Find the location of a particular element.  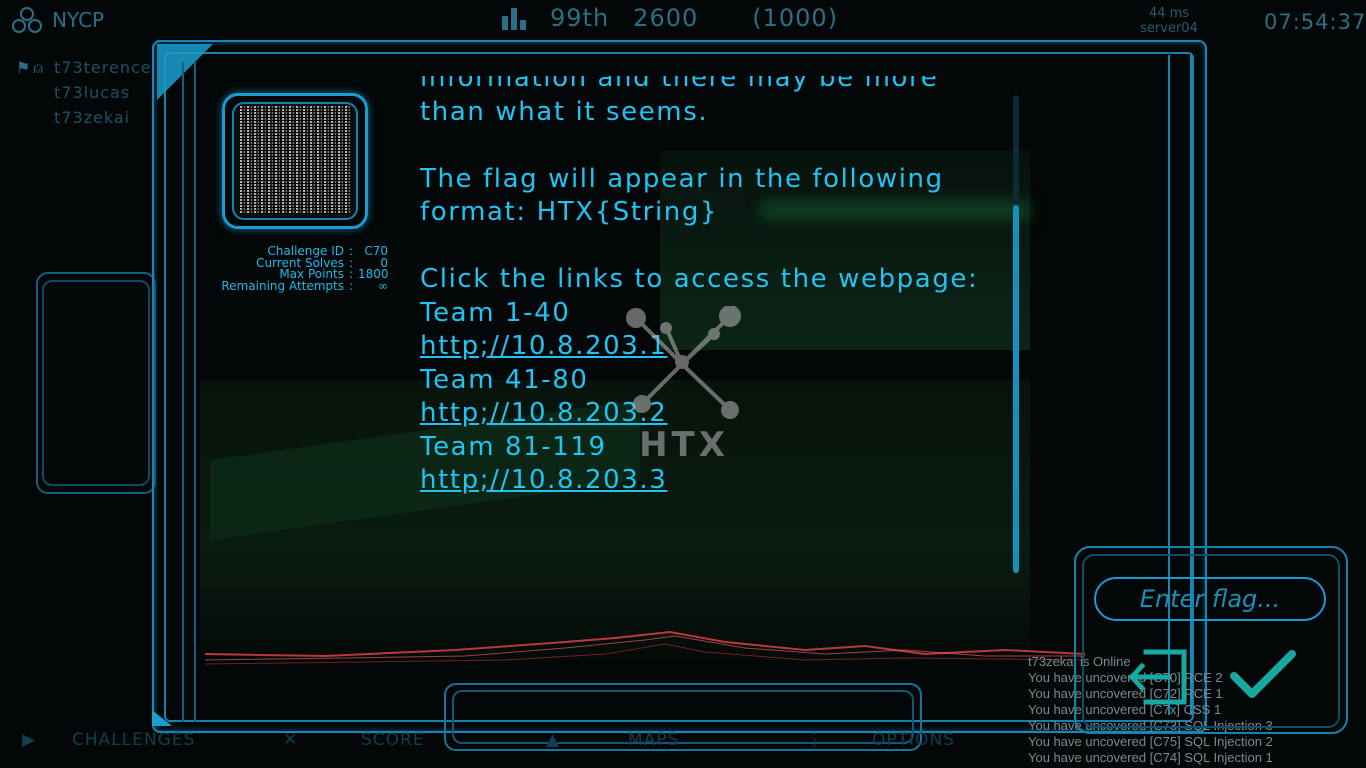

user-icon: ⍝ is located at coordinates (38, 67).